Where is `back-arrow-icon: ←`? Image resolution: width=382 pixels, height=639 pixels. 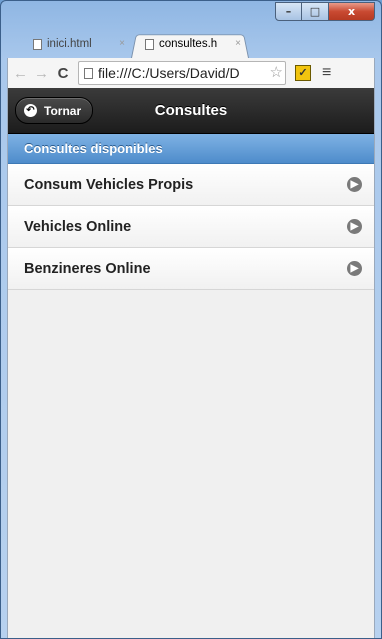 back-arrow-icon: ← is located at coordinates (20, 73).